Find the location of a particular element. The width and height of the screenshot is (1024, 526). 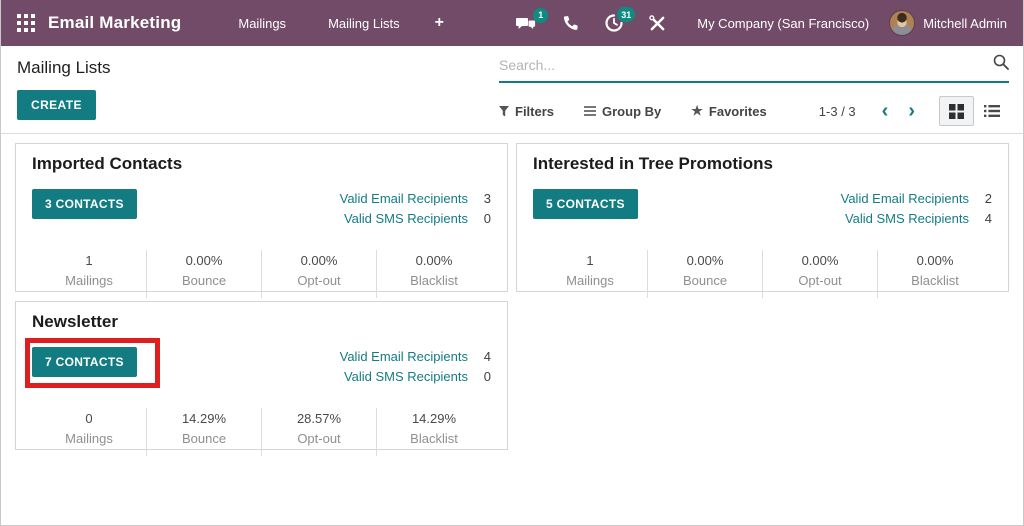

activities-badge: 31 is located at coordinates (626, 14).